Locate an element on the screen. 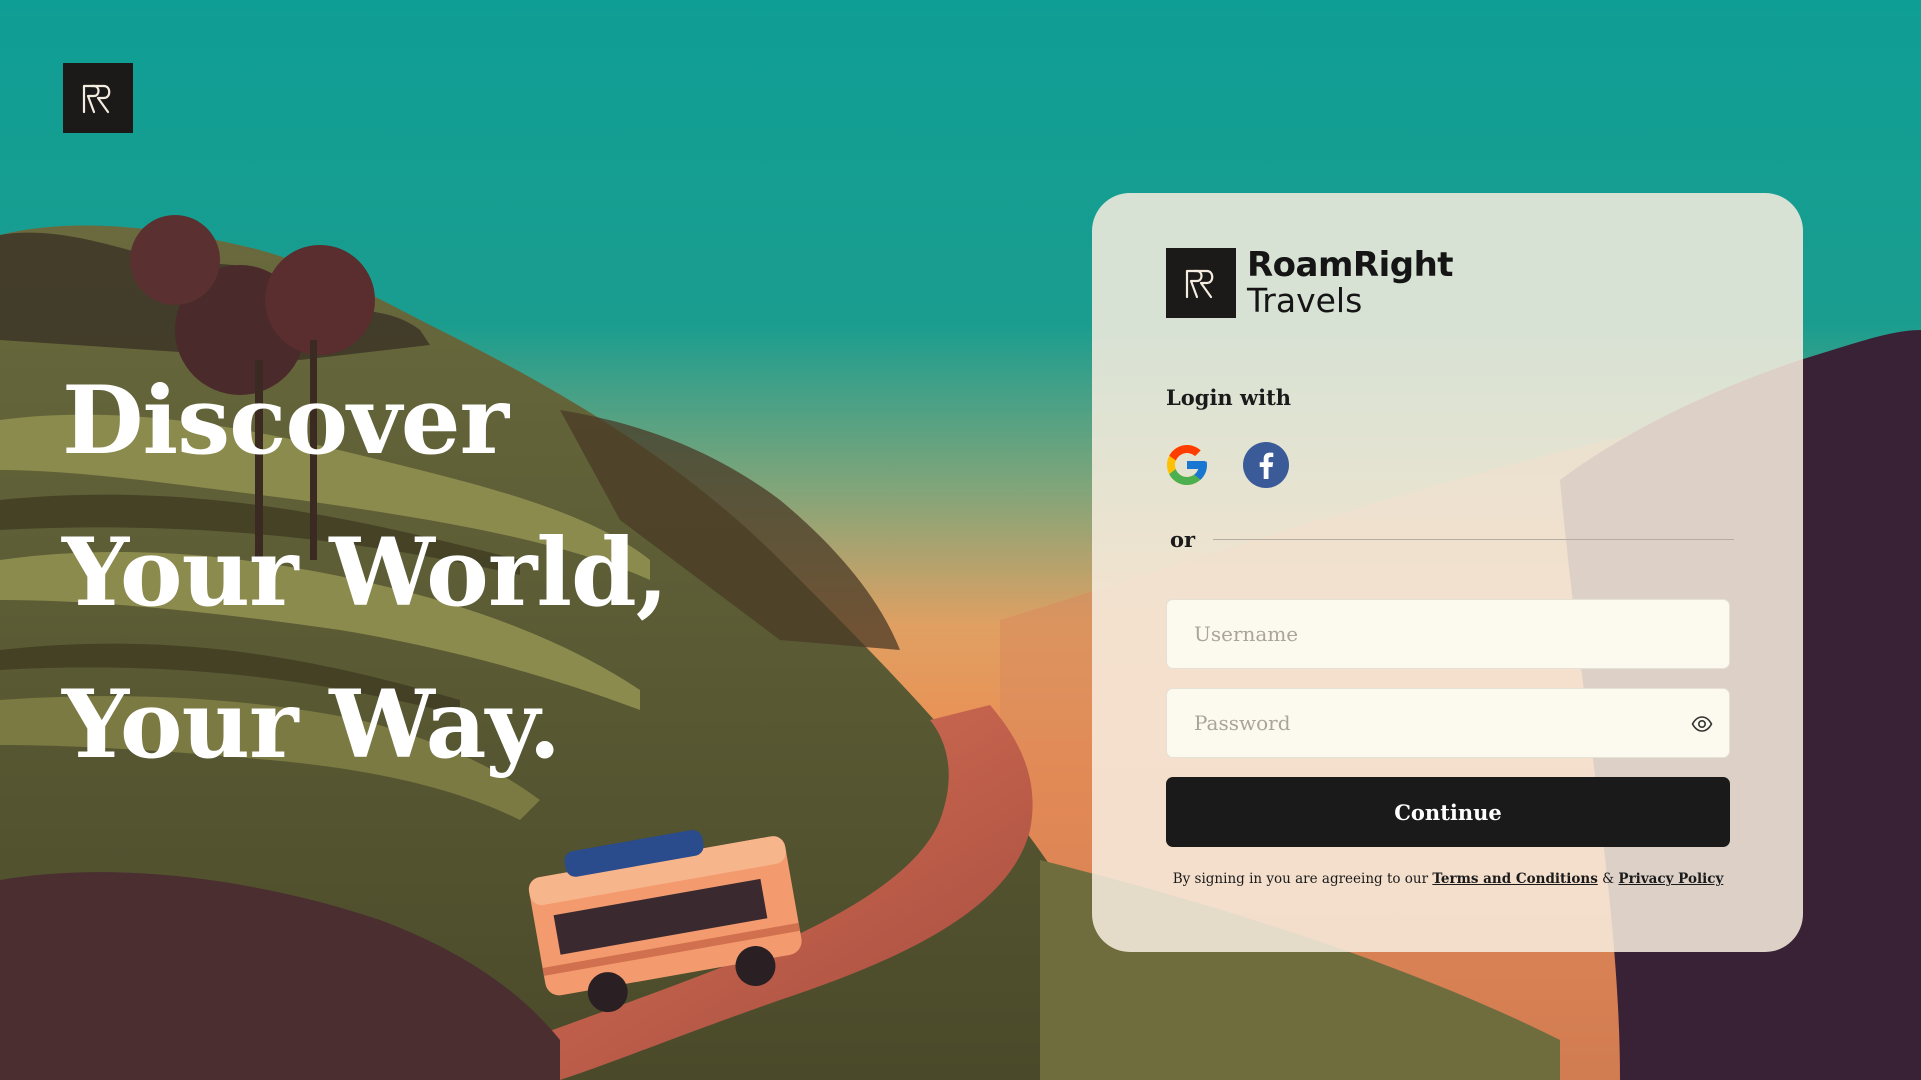 This screenshot has width=1921, height=1080. facebook-login-button is located at coordinates (1266, 465).